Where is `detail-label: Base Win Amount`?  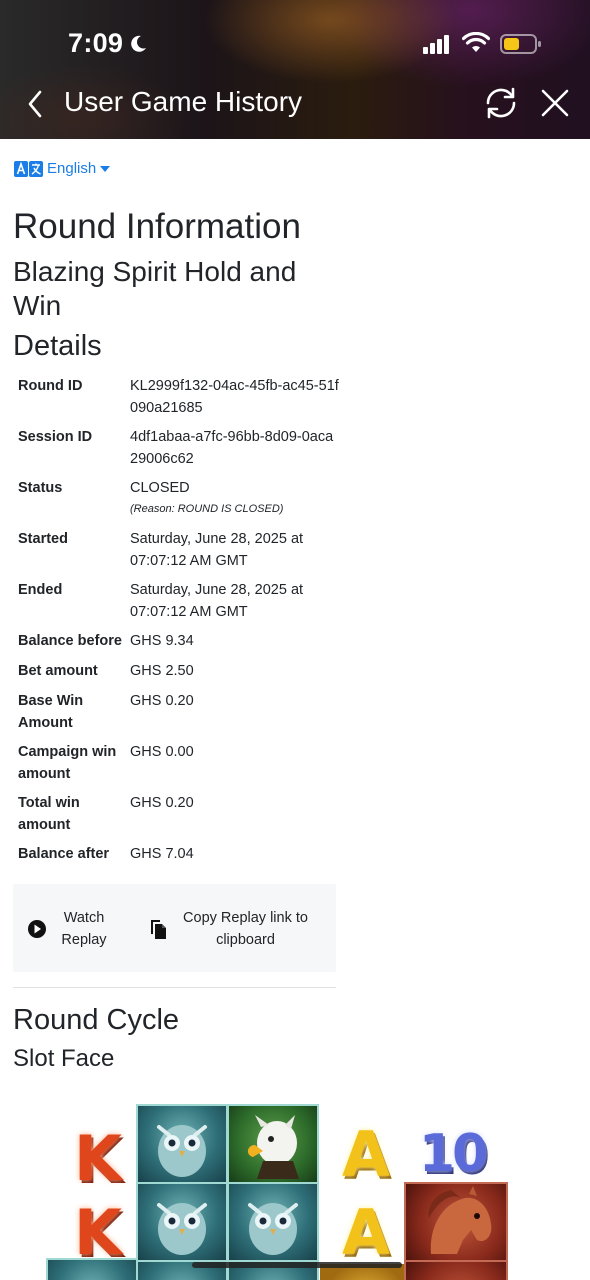 detail-label: Base Win Amount is located at coordinates (51, 712).